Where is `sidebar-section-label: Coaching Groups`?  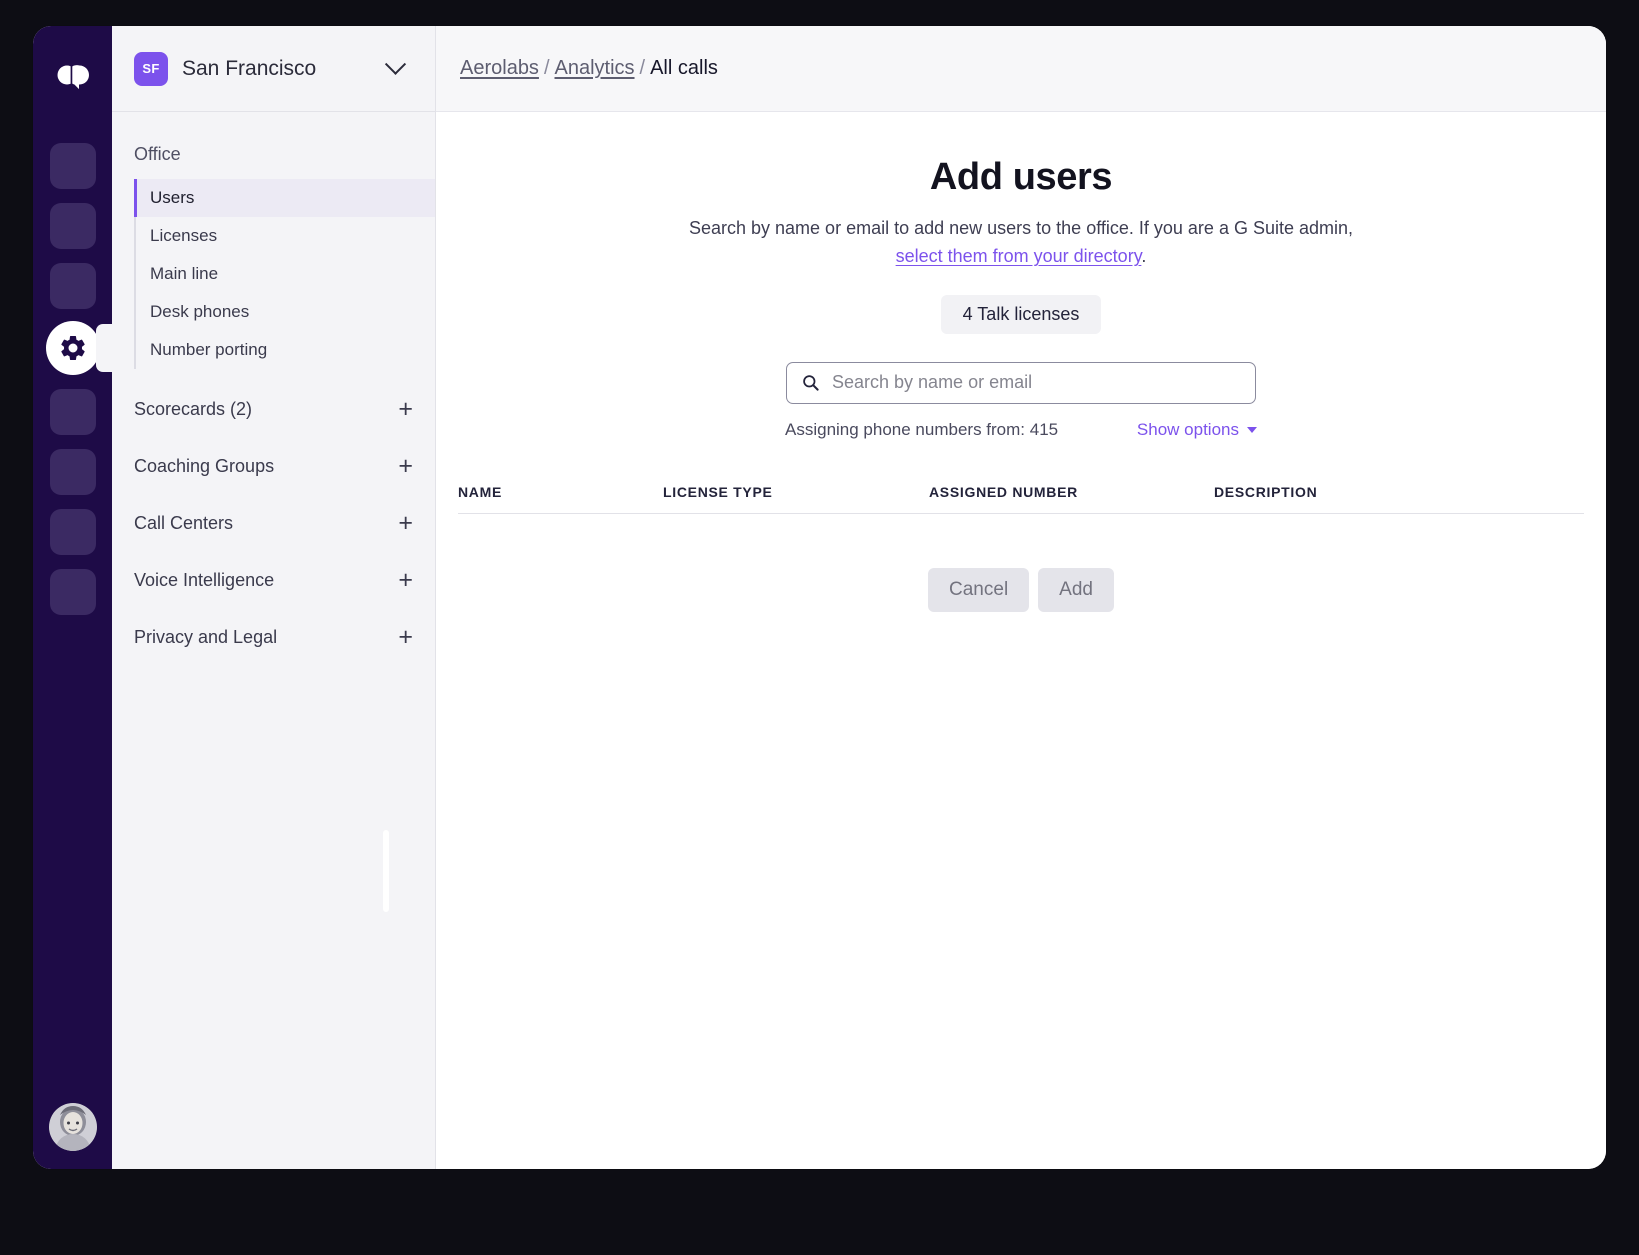 sidebar-section-label: Coaching Groups is located at coordinates (204, 466).